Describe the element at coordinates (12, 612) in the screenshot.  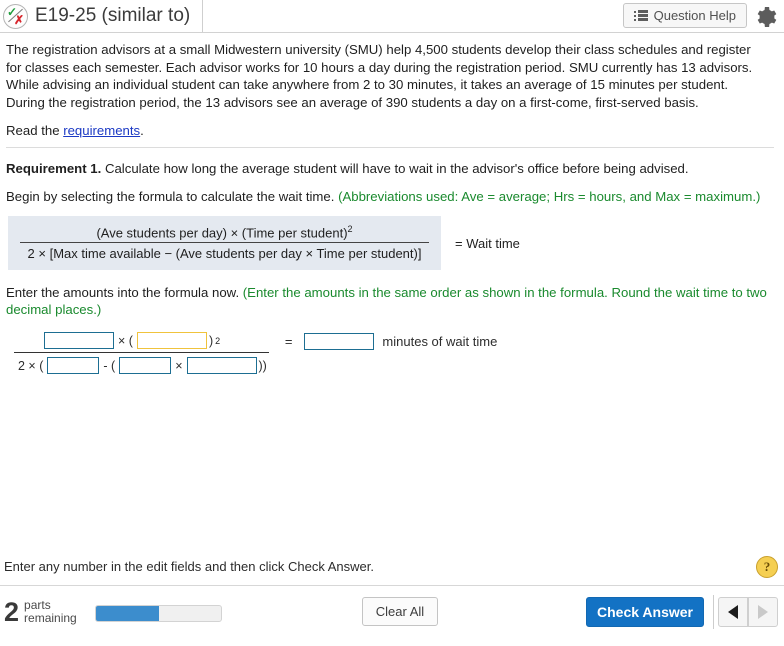
I see `parts-remaining-count: 2` at that location.